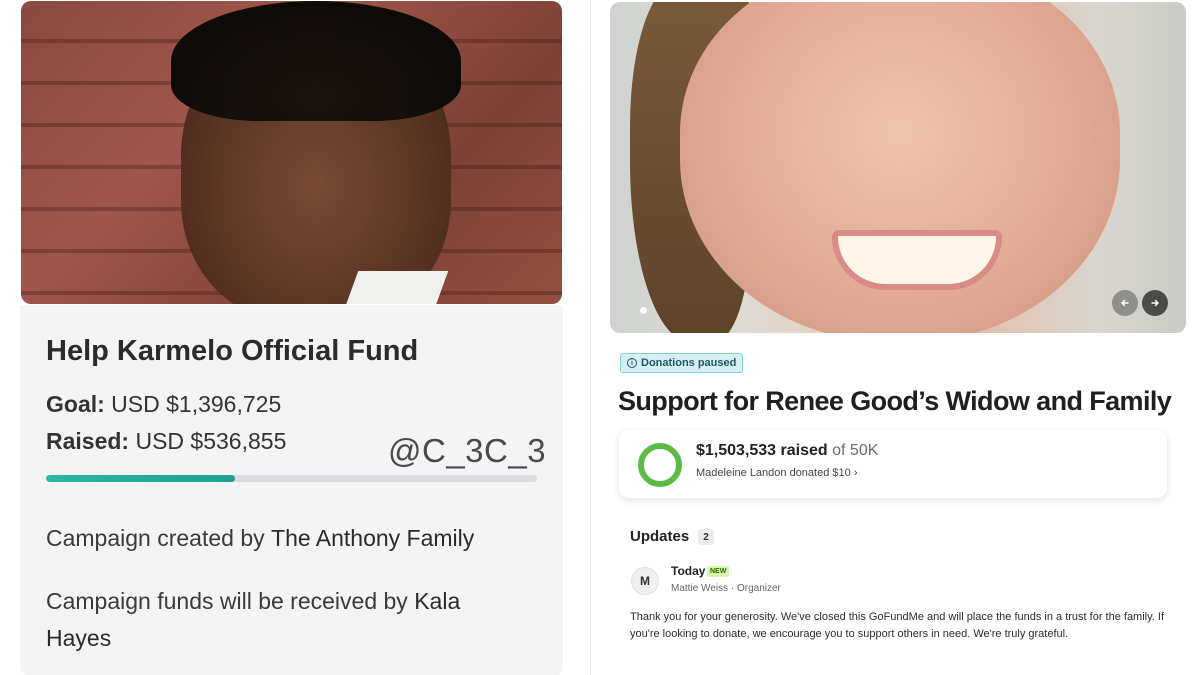  What do you see at coordinates (643, 310) in the screenshot?
I see `carousel-dot` at bounding box center [643, 310].